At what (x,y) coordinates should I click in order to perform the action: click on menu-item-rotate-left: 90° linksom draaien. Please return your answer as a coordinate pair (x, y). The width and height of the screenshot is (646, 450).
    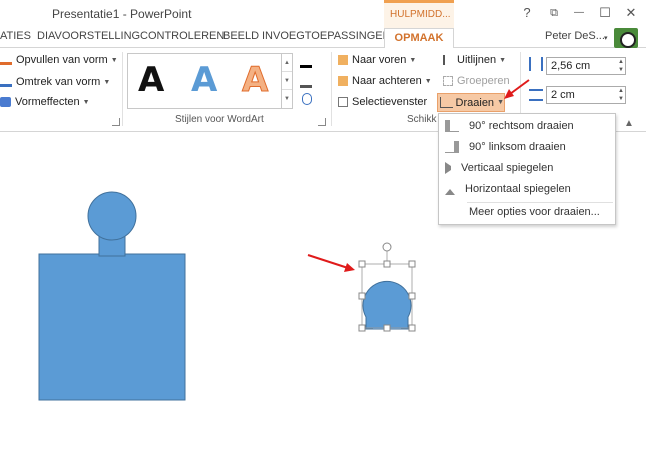
    Looking at the image, I should click on (527, 147).